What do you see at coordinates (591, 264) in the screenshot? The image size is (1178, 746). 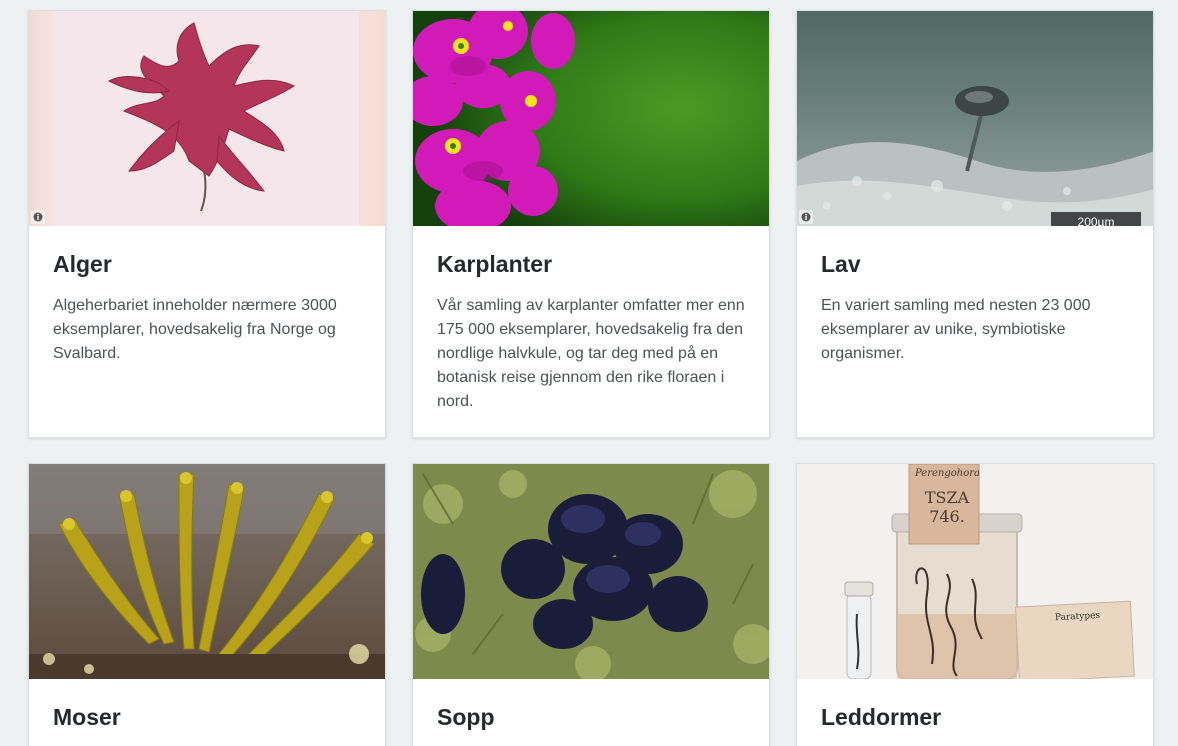 I see `card-title: Karplanter` at bounding box center [591, 264].